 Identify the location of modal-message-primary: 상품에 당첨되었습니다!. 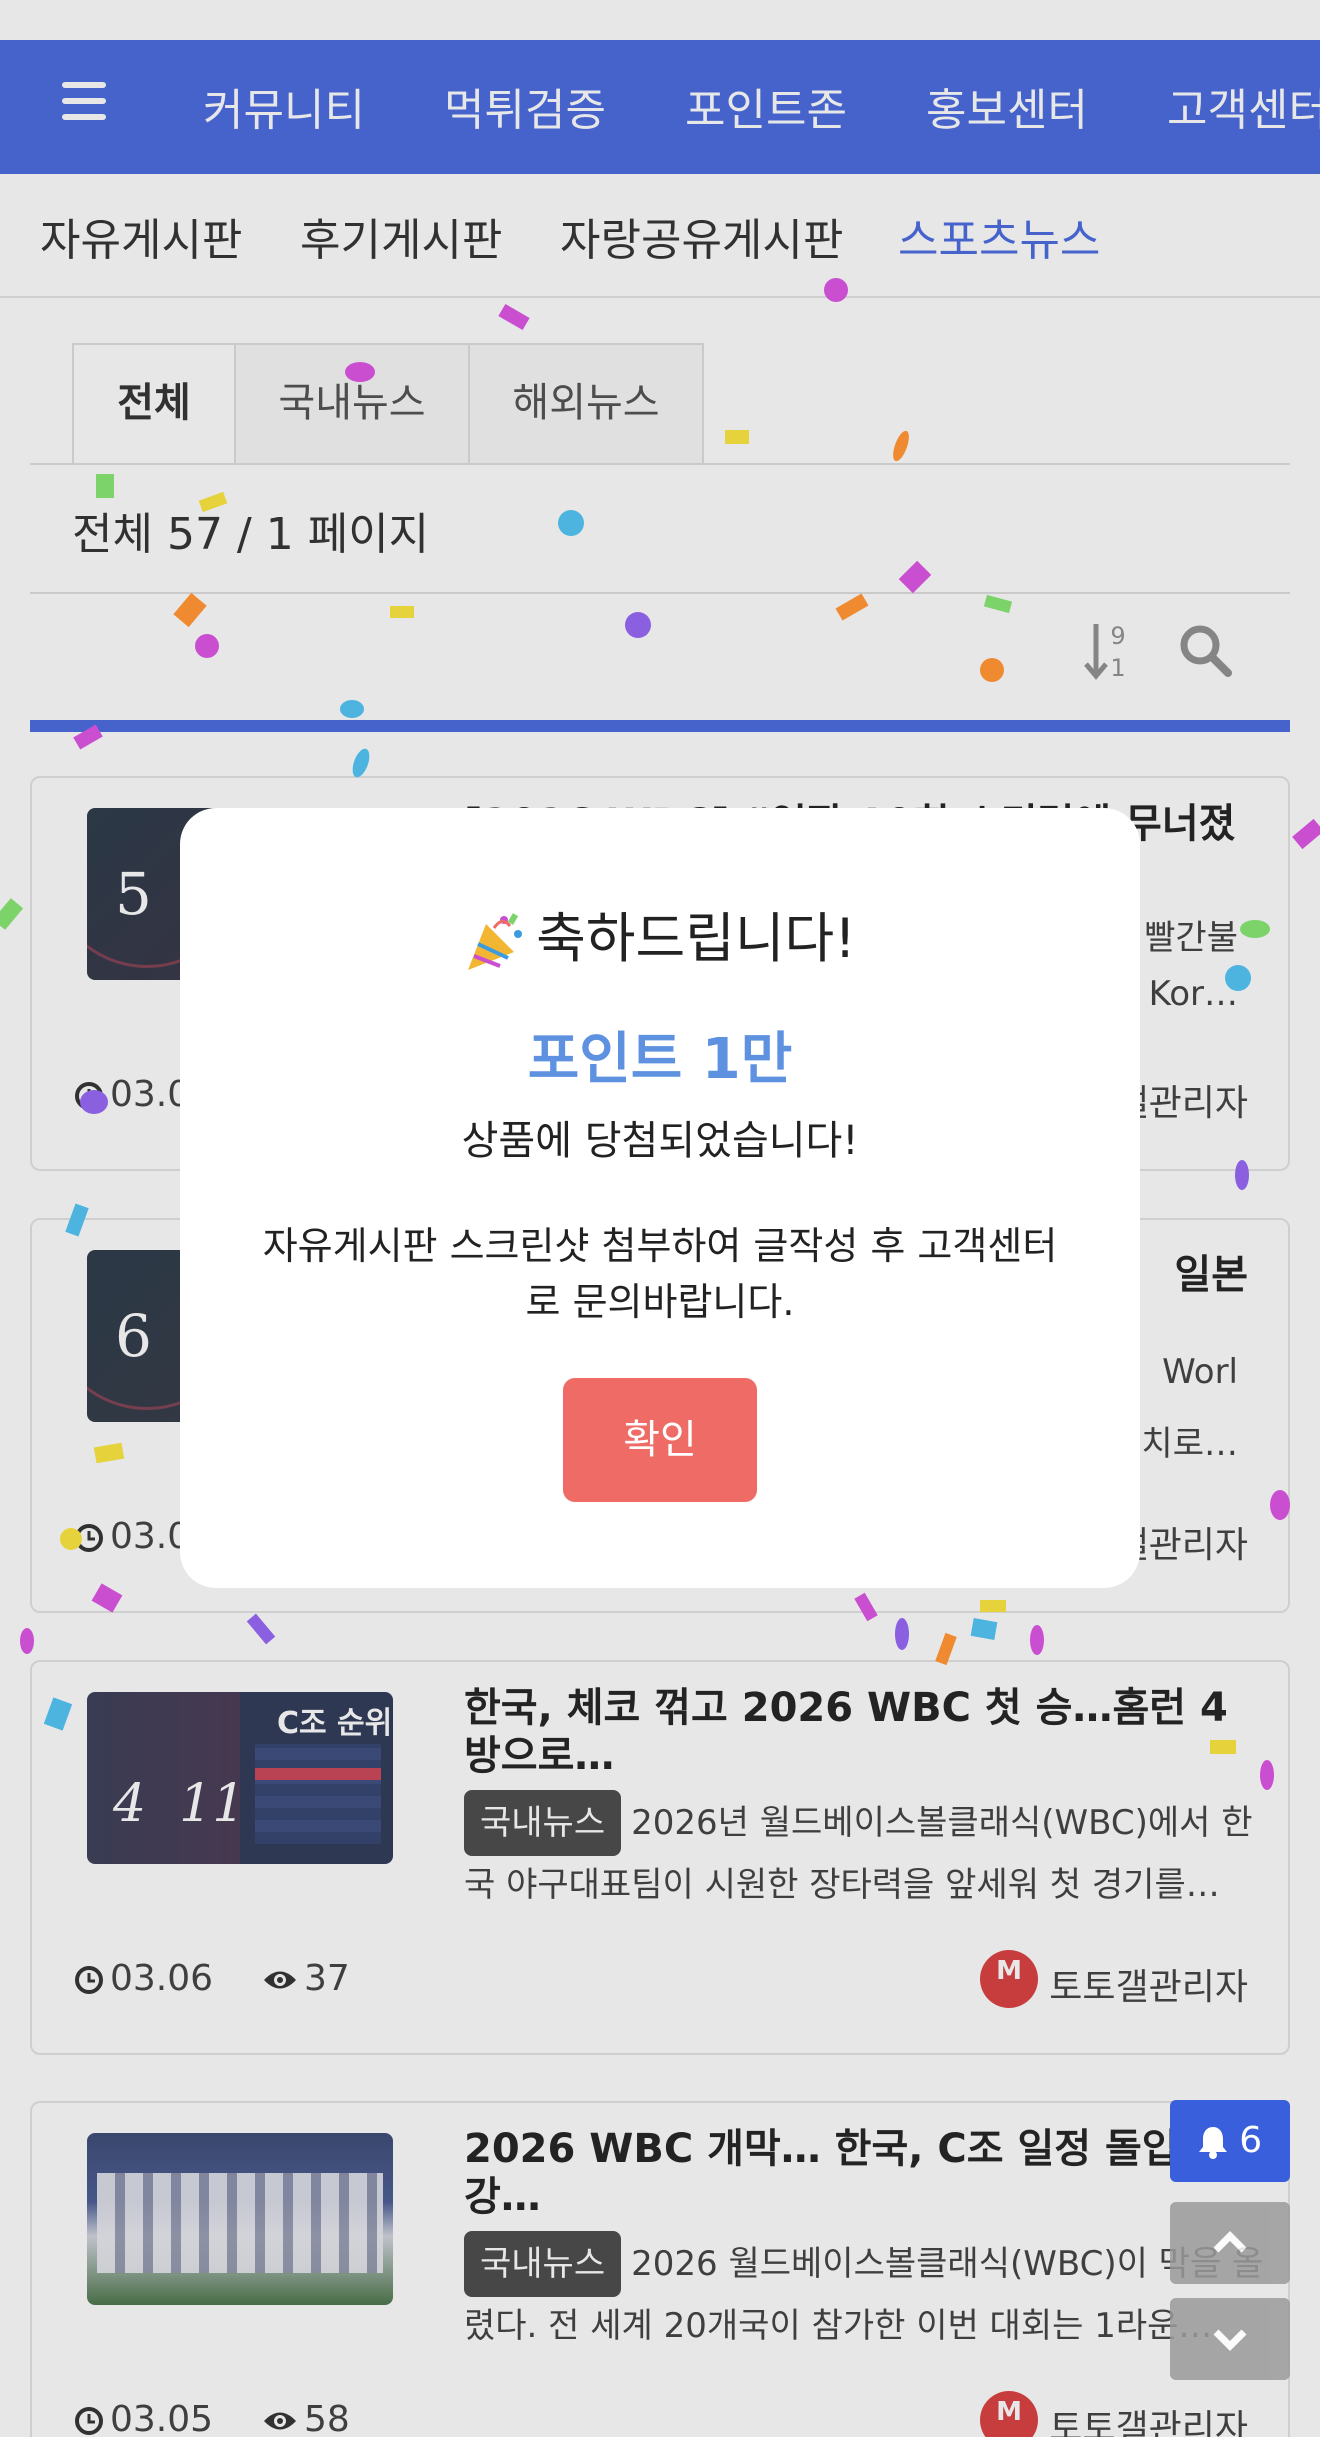
(660, 1141).